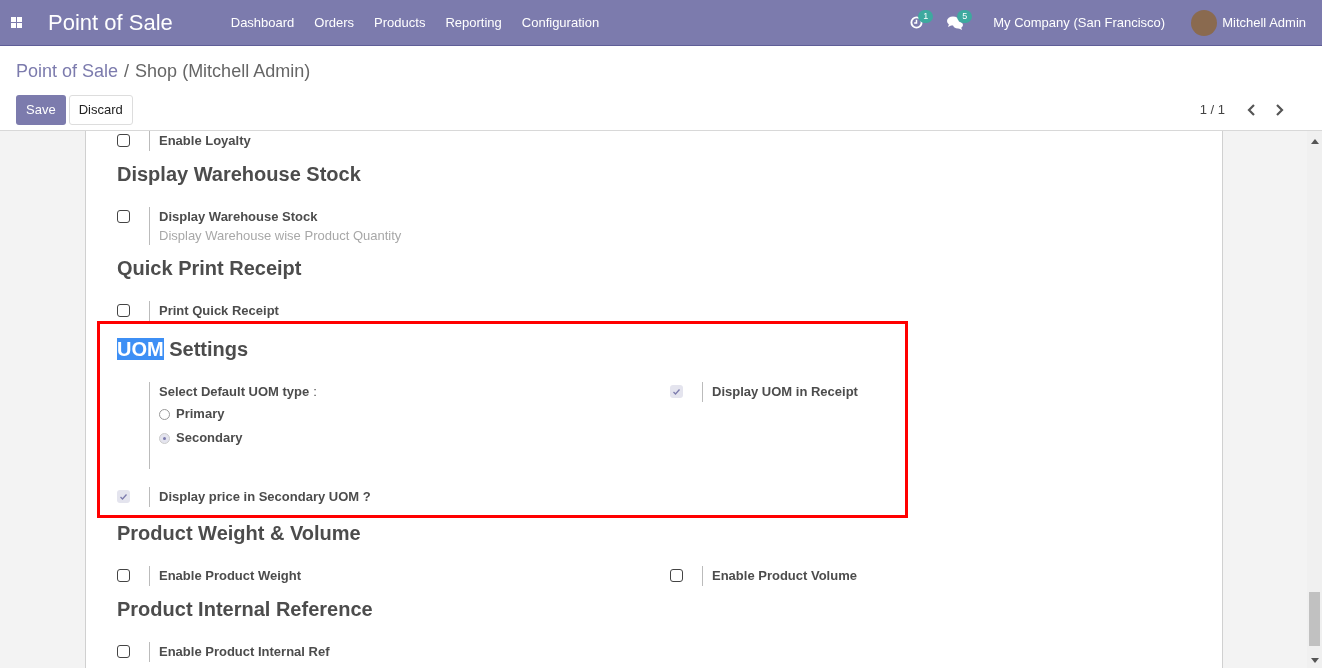  I want to click on setting-description: Display Warehouse wise Product Quantity, so click(280, 236).